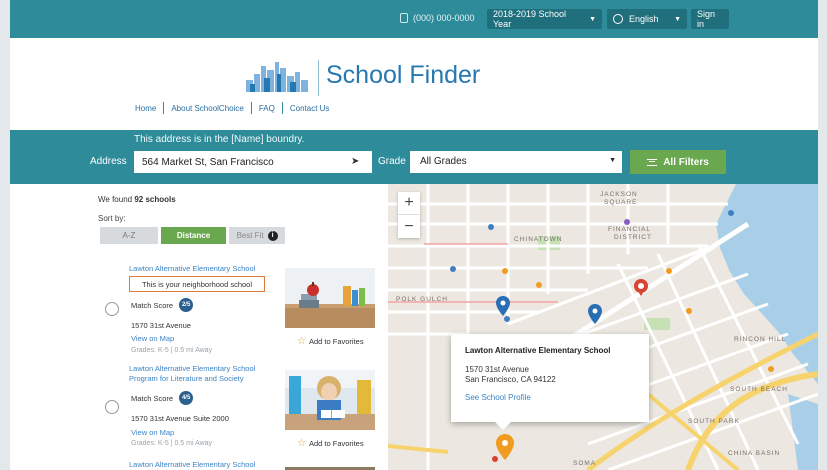 The image size is (827, 470). I want to click on classroom-apple-image, so click(330, 298).